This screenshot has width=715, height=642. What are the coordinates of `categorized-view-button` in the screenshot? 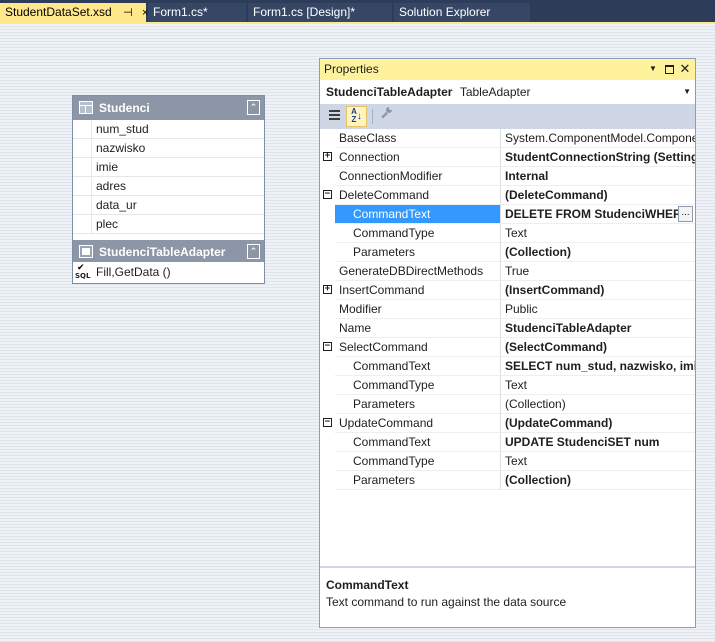 It's located at (334, 116).